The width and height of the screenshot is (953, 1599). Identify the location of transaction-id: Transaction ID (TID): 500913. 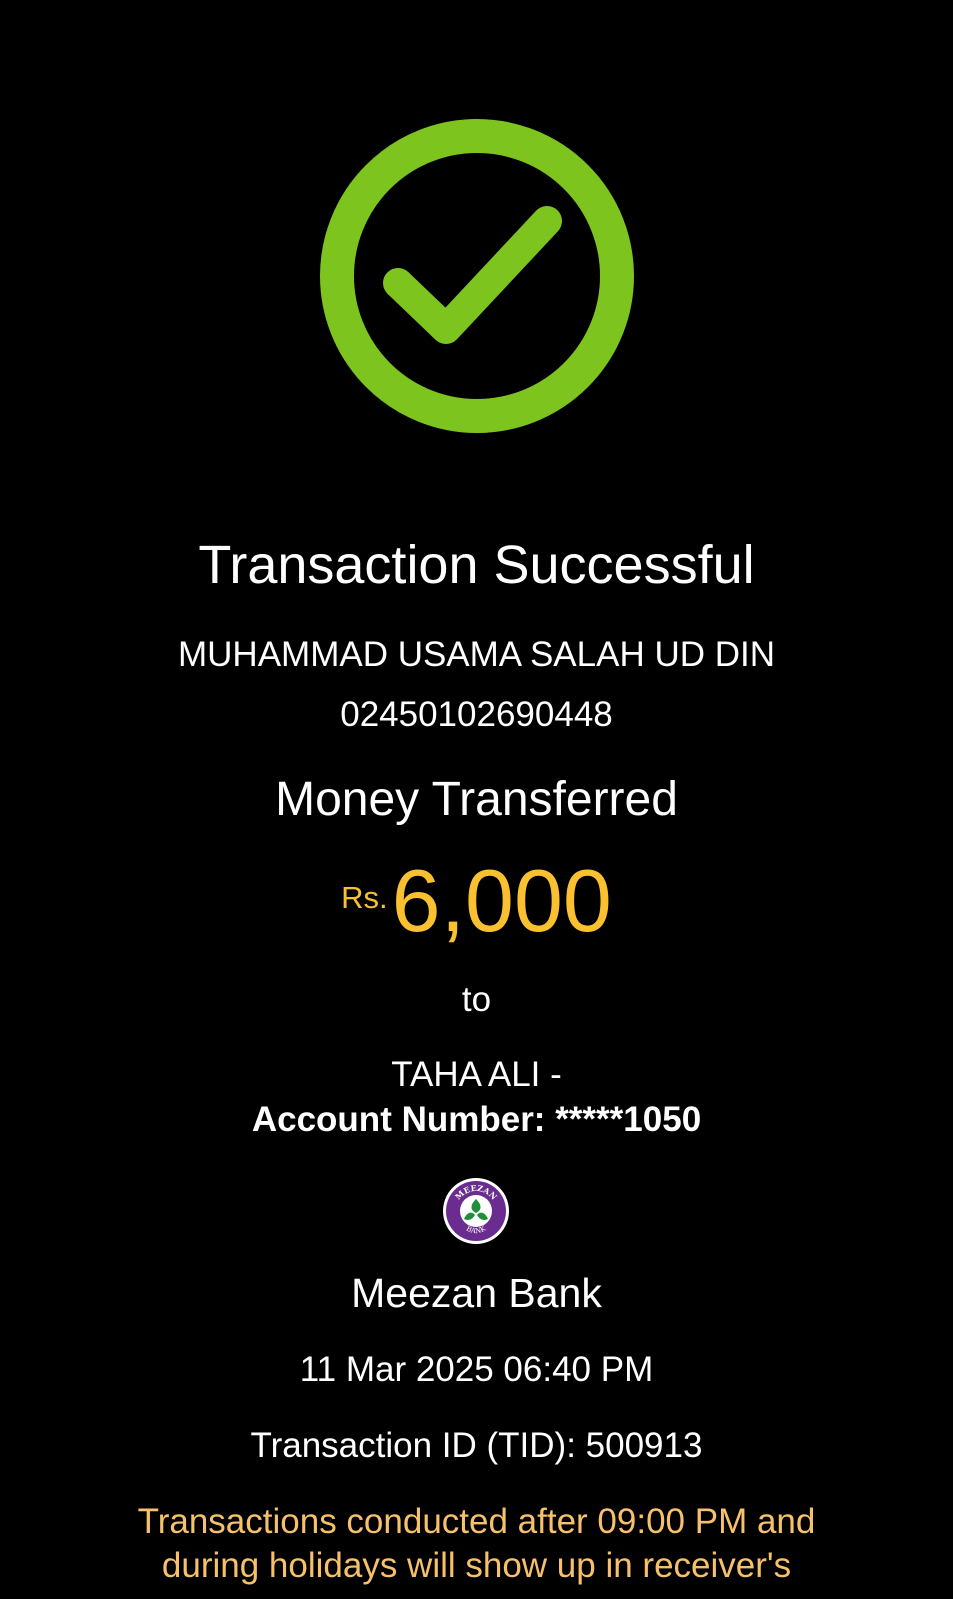
(476, 1445).